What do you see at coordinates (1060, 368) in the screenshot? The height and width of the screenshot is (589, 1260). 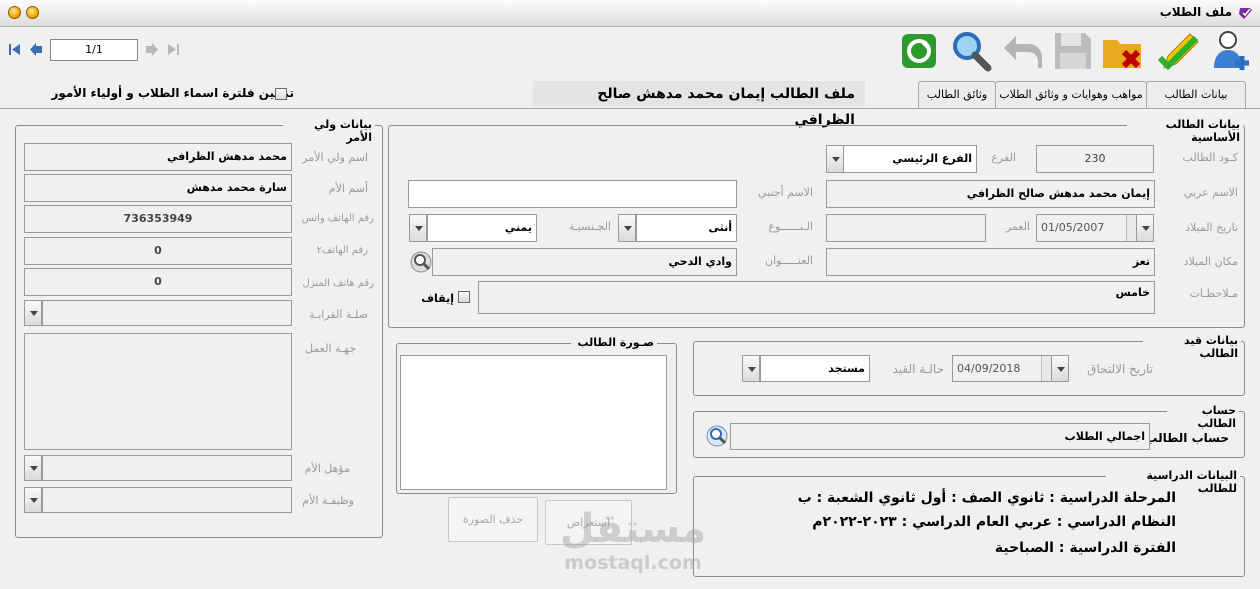 I see `join-date-dropdown-icon` at bounding box center [1060, 368].